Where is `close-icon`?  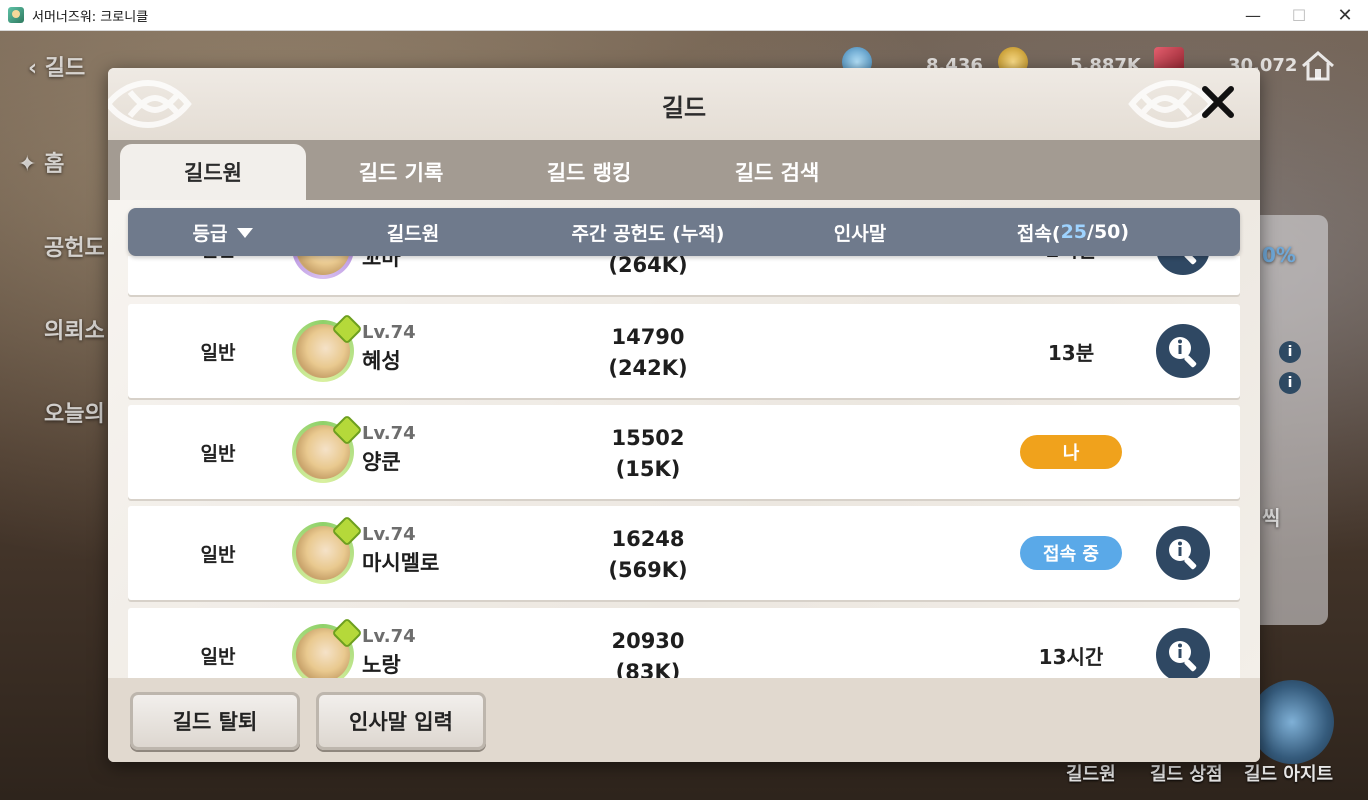 close-icon is located at coordinates (1218, 102).